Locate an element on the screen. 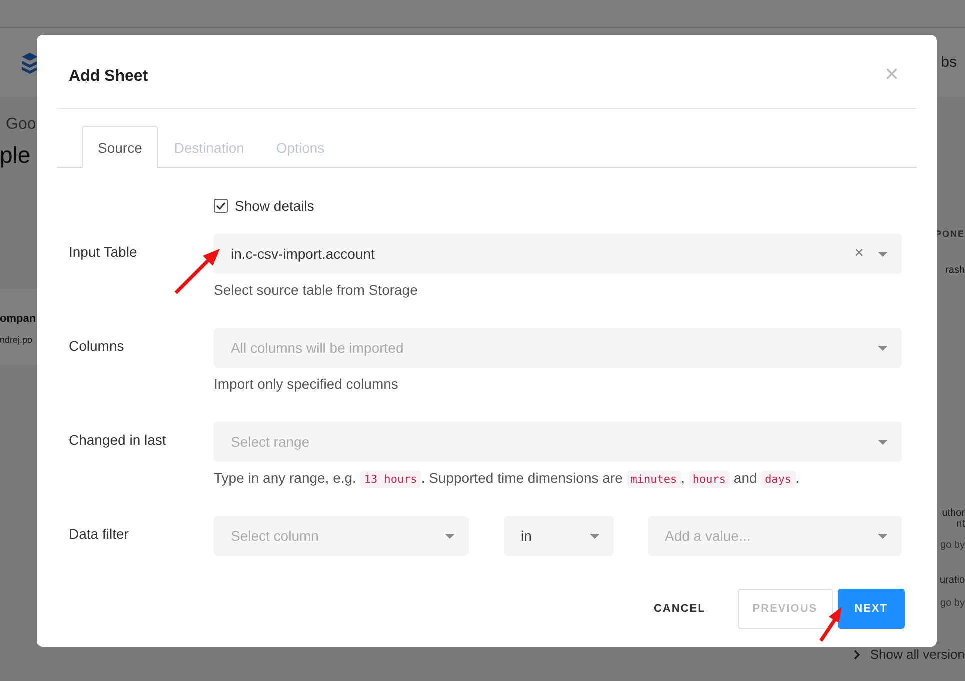  breadcrumb-link: Goo is located at coordinates (21, 125).